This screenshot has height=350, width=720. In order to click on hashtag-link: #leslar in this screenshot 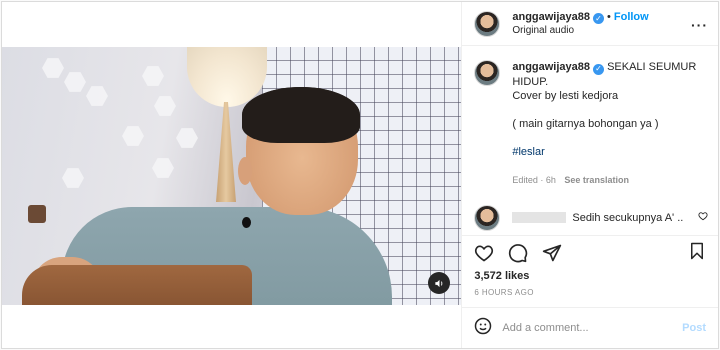, I will do `click(607, 152)`.